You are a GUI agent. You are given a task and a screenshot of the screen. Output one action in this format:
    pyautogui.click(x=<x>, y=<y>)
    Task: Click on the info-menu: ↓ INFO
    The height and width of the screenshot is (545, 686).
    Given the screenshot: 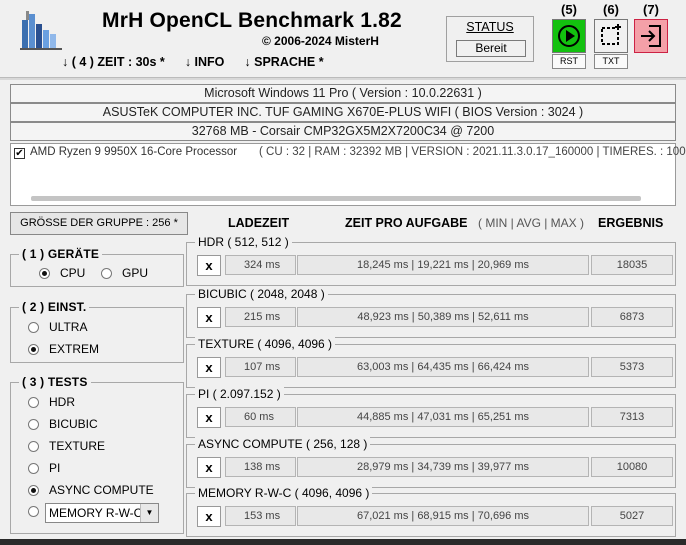 What is the action you would take?
    pyautogui.click(x=205, y=62)
    